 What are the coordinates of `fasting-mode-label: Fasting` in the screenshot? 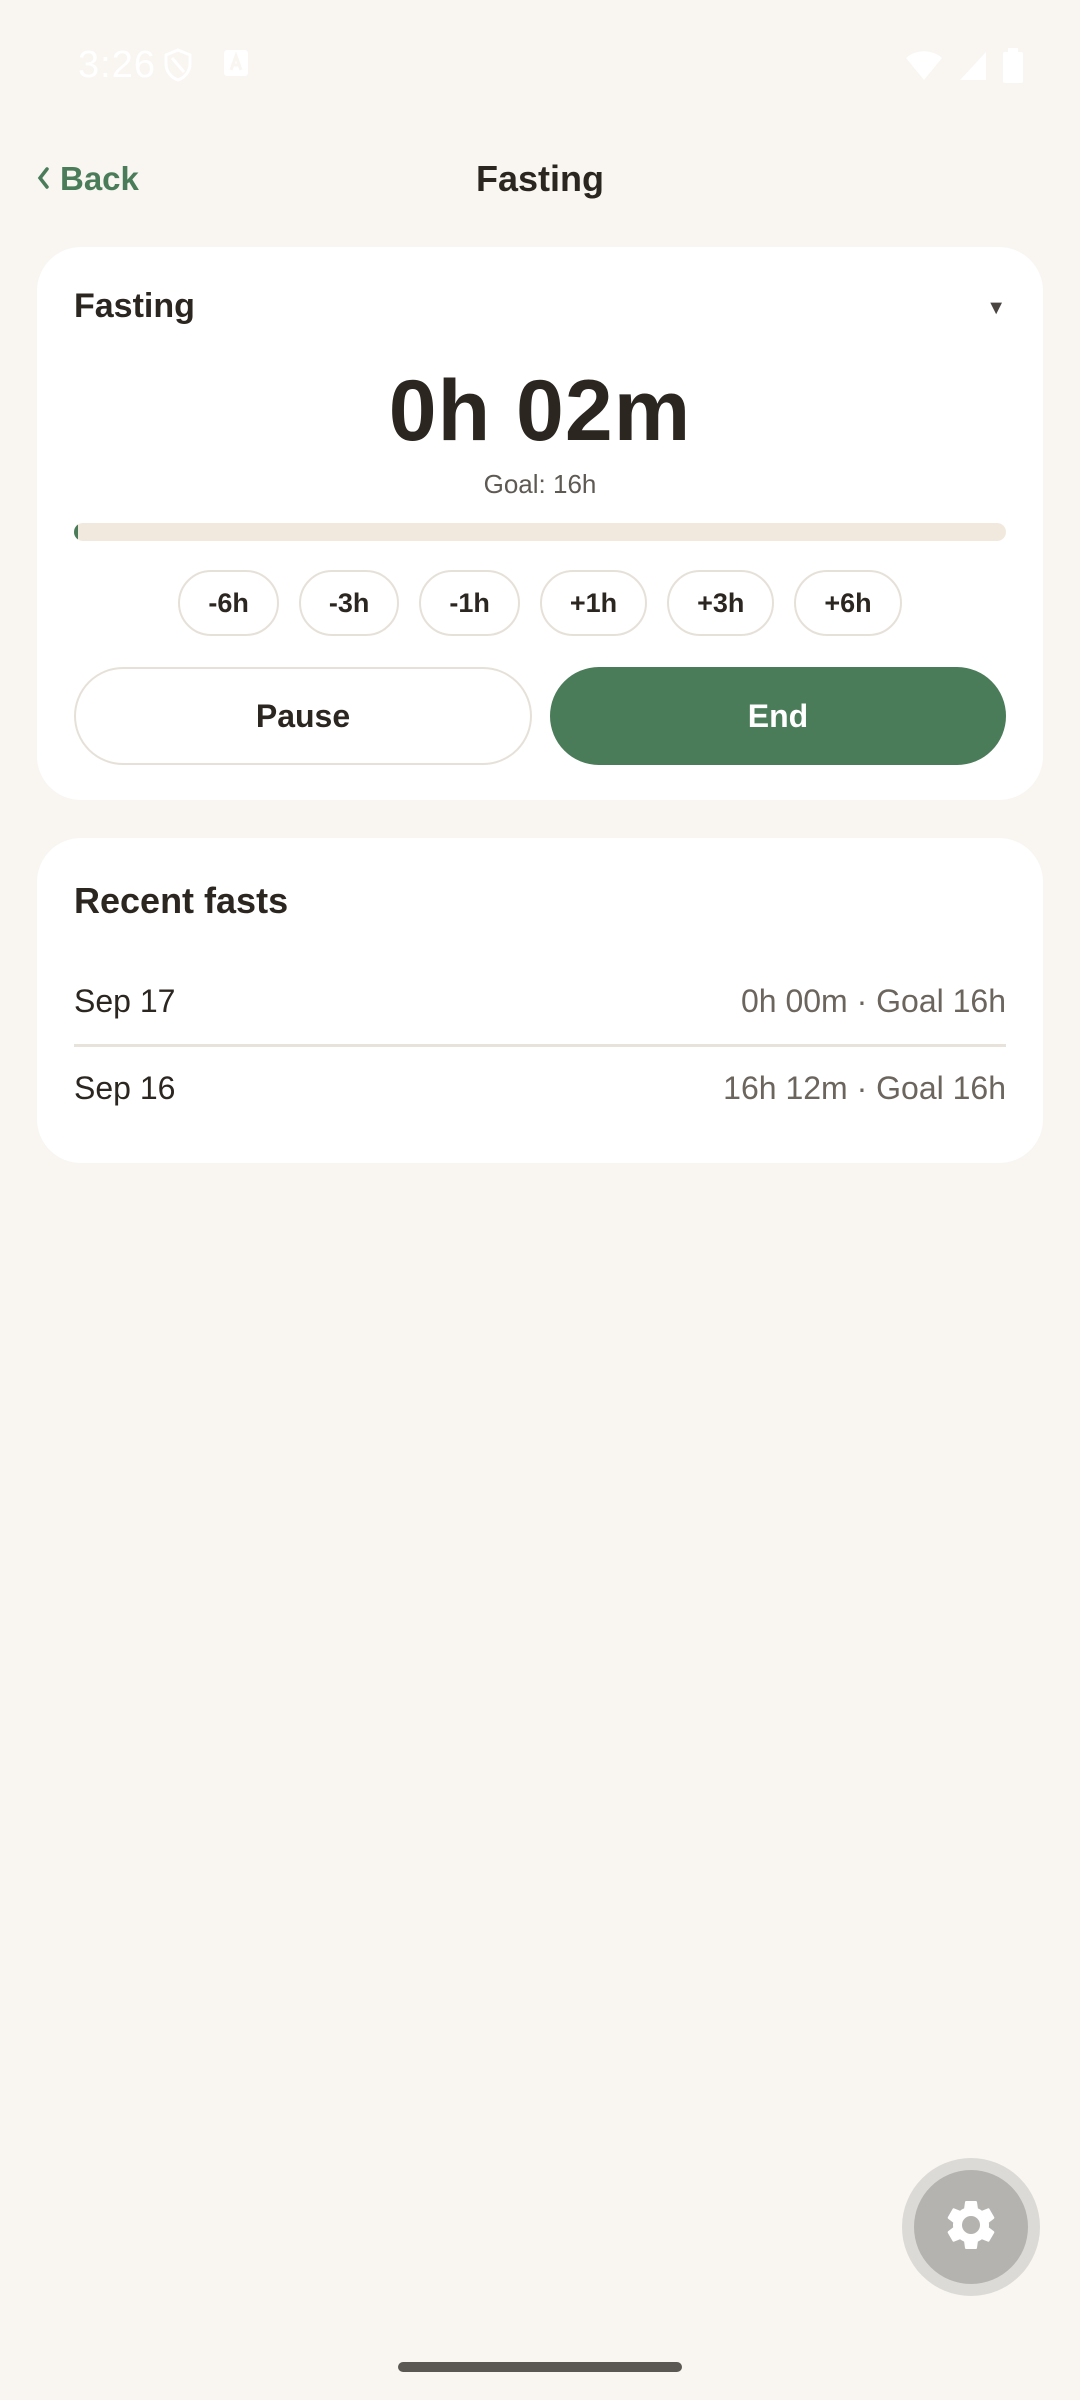 It's located at (134, 306).